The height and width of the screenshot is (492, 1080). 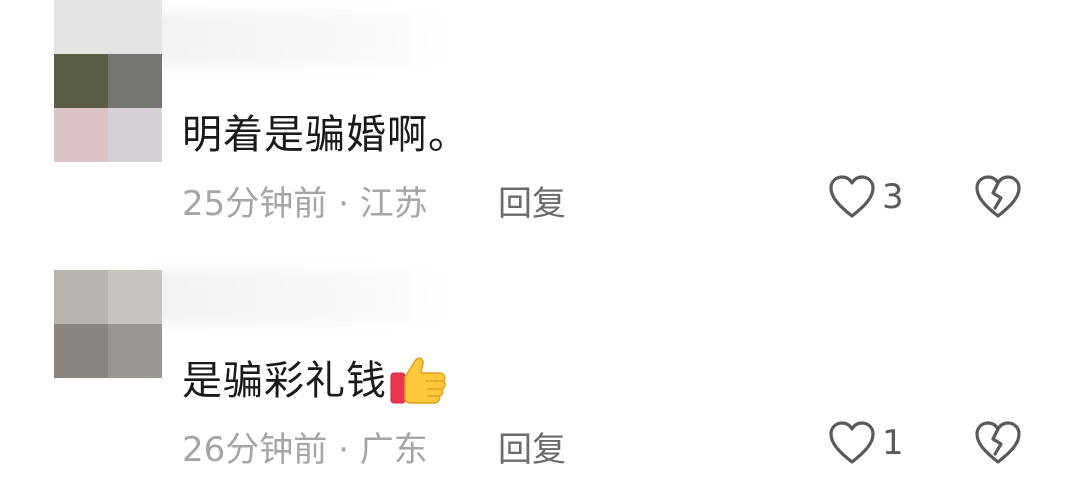 What do you see at coordinates (325, 135) in the screenshot?
I see `comment-text-content: 明着是骗婚啊。` at bounding box center [325, 135].